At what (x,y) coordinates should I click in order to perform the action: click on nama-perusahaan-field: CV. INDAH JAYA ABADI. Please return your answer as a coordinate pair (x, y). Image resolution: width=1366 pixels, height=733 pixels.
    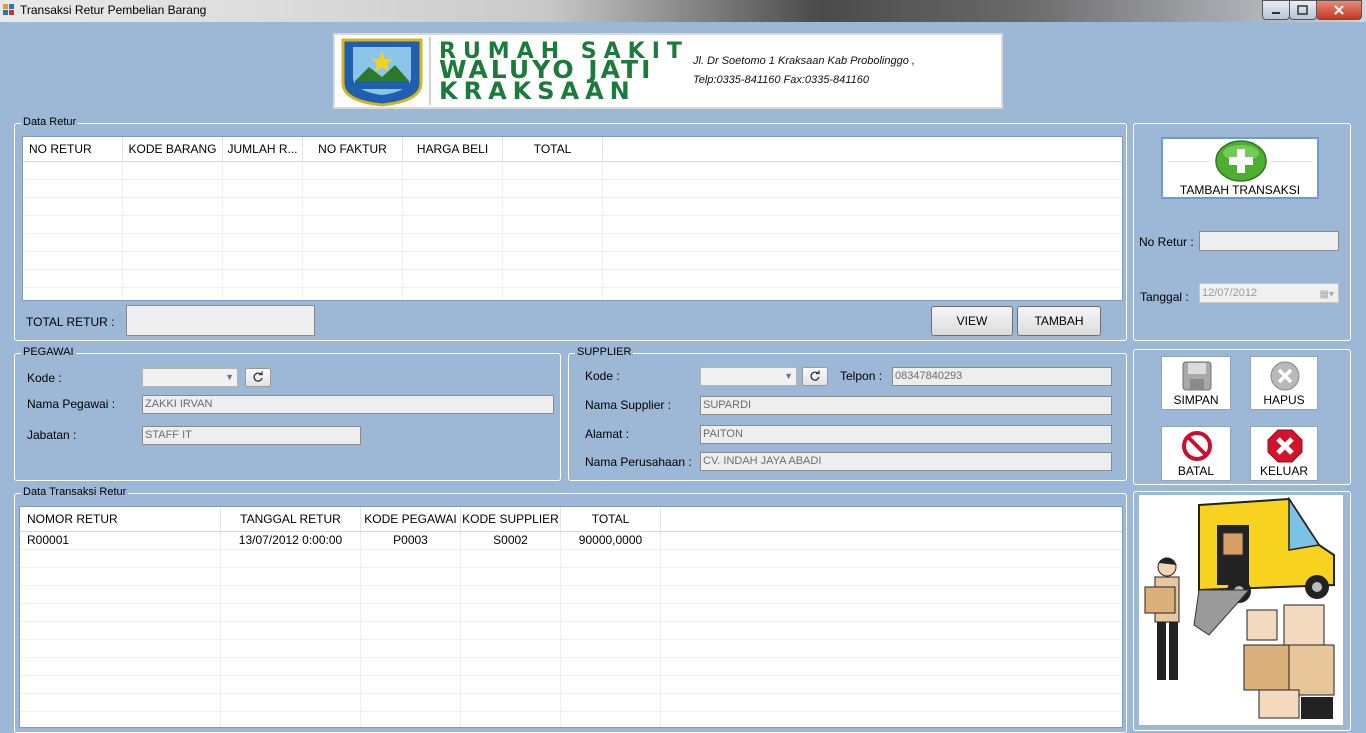
    Looking at the image, I should click on (906, 461).